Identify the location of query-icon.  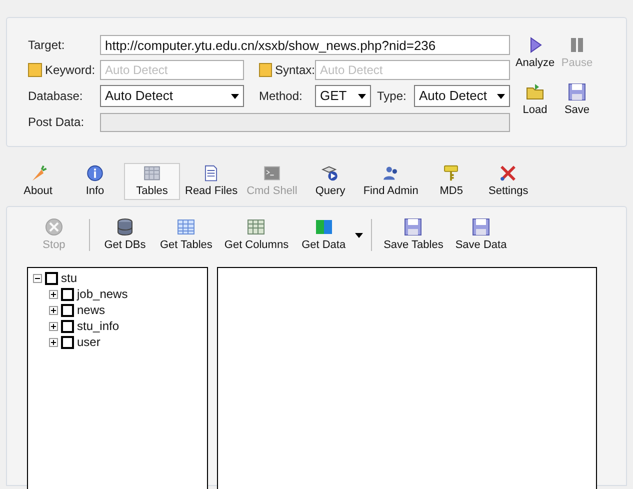
(330, 173).